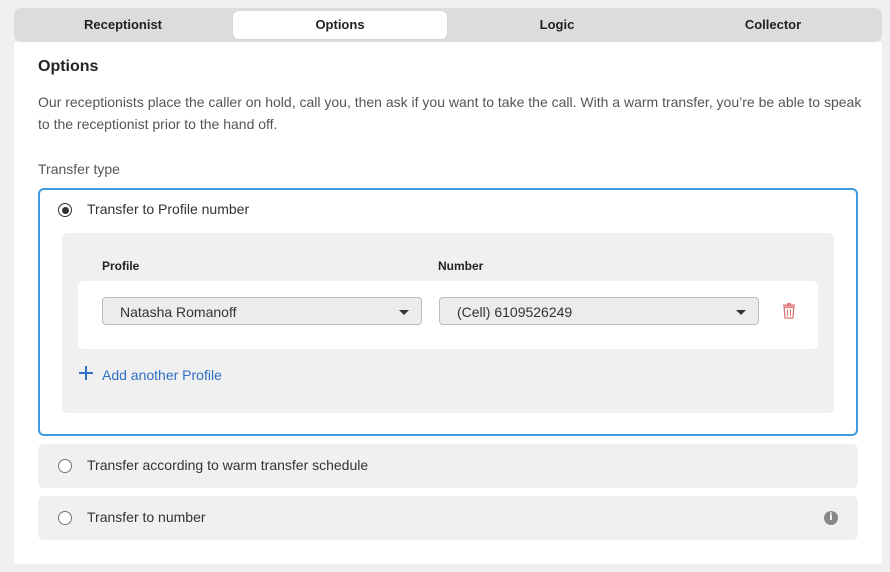 This screenshot has height=572, width=890. I want to click on number-select: (Cell) 6109526249, so click(599, 311).